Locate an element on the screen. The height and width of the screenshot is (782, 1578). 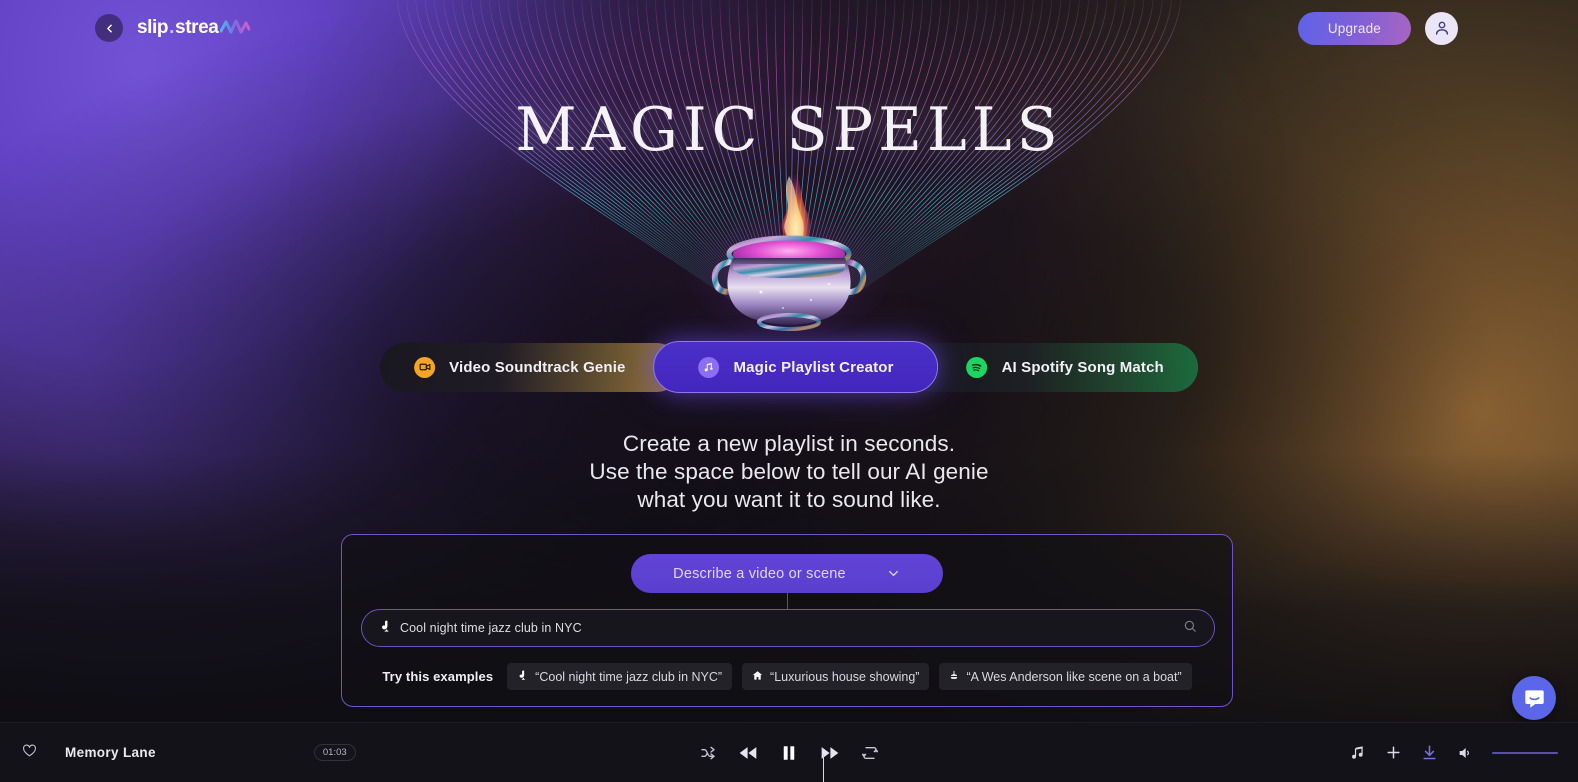
avatar is located at coordinates (1441, 28).